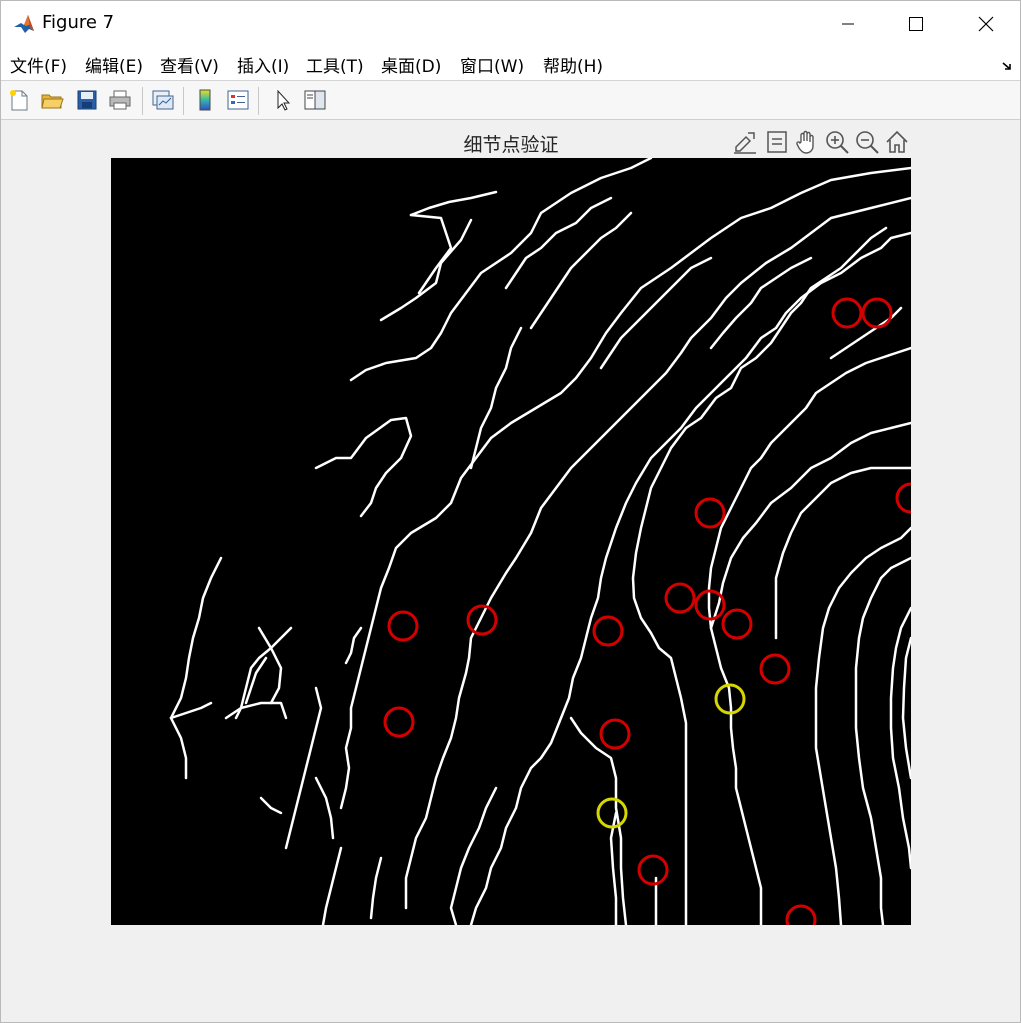 The width and height of the screenshot is (1021, 1023). I want to click on menu-file: 文件(F), so click(38, 64).